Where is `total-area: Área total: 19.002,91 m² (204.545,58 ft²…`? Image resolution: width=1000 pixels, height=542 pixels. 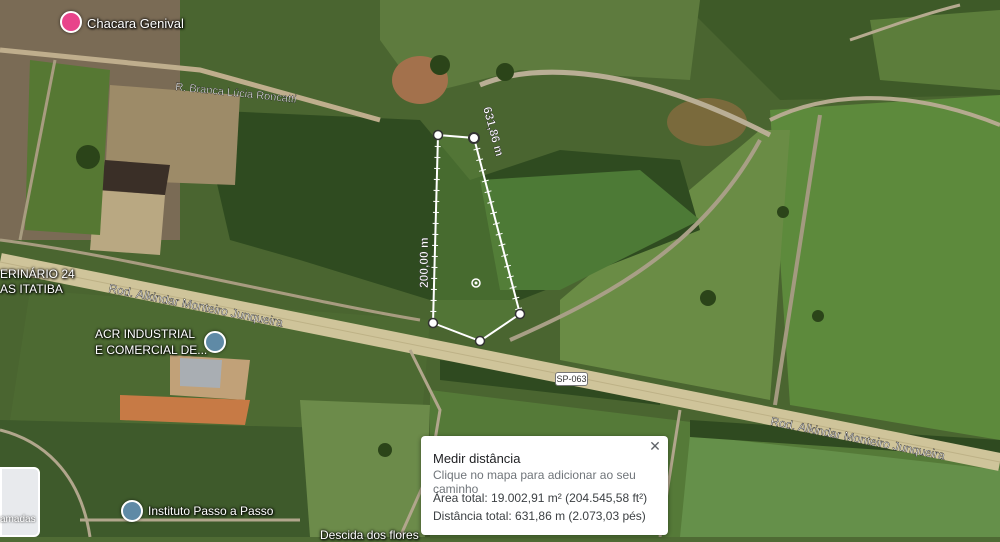
total-area: Área total: 19.002,91 m² (204.545,58 ft²… is located at coordinates (540, 498).